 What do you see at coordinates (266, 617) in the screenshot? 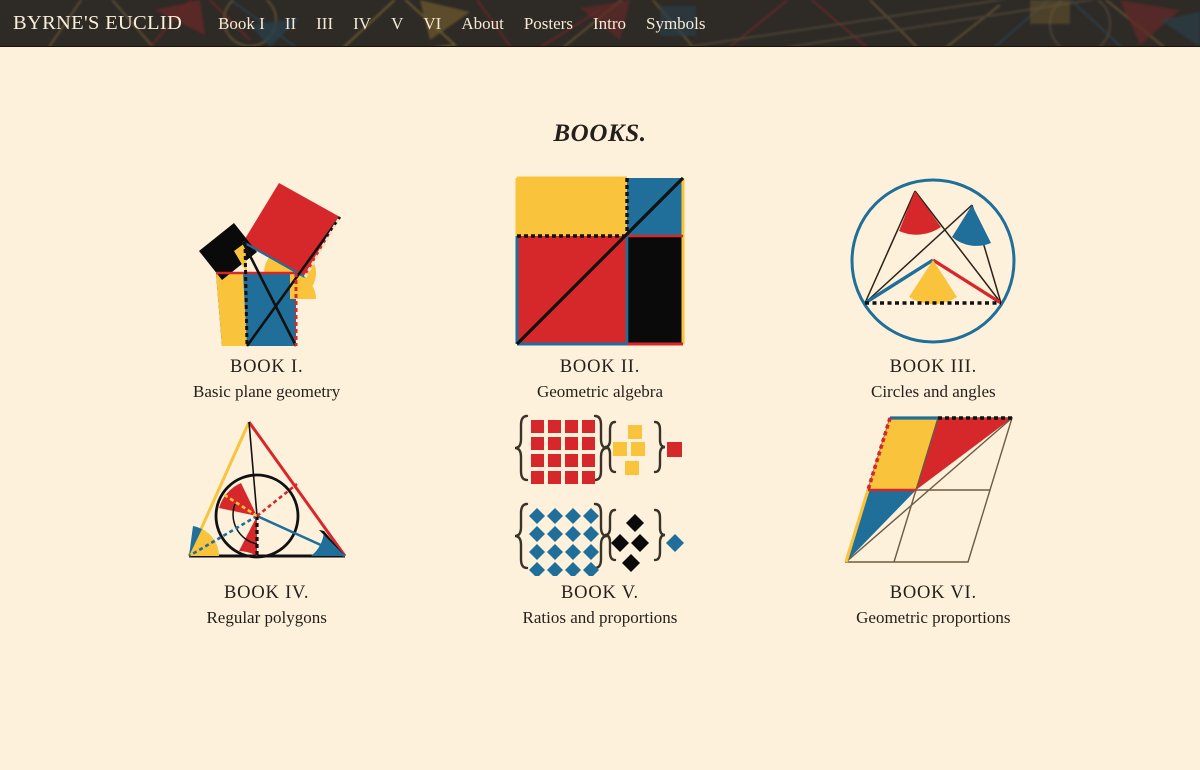
I see `book-subtitle: Regular polygons` at bounding box center [266, 617].